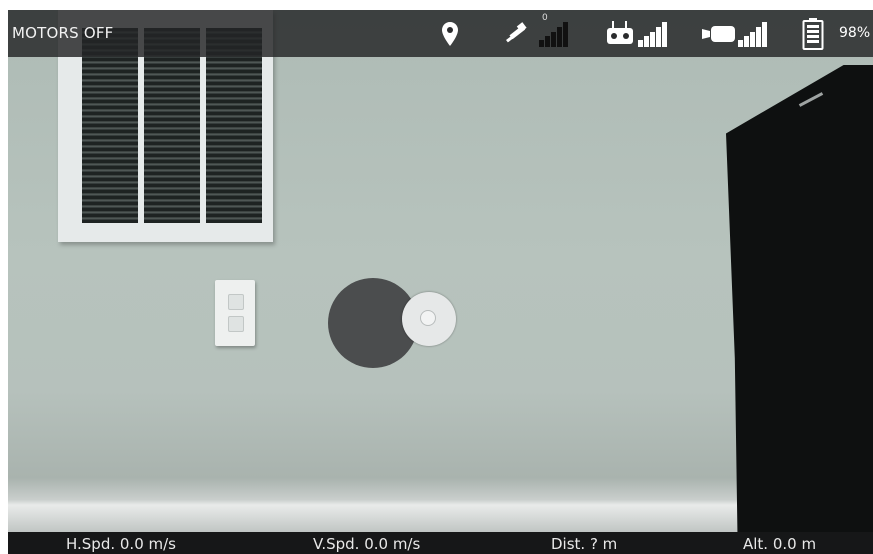 This screenshot has width=873, height=554. What do you see at coordinates (813, 34) in the screenshot?
I see `battery-icon` at bounding box center [813, 34].